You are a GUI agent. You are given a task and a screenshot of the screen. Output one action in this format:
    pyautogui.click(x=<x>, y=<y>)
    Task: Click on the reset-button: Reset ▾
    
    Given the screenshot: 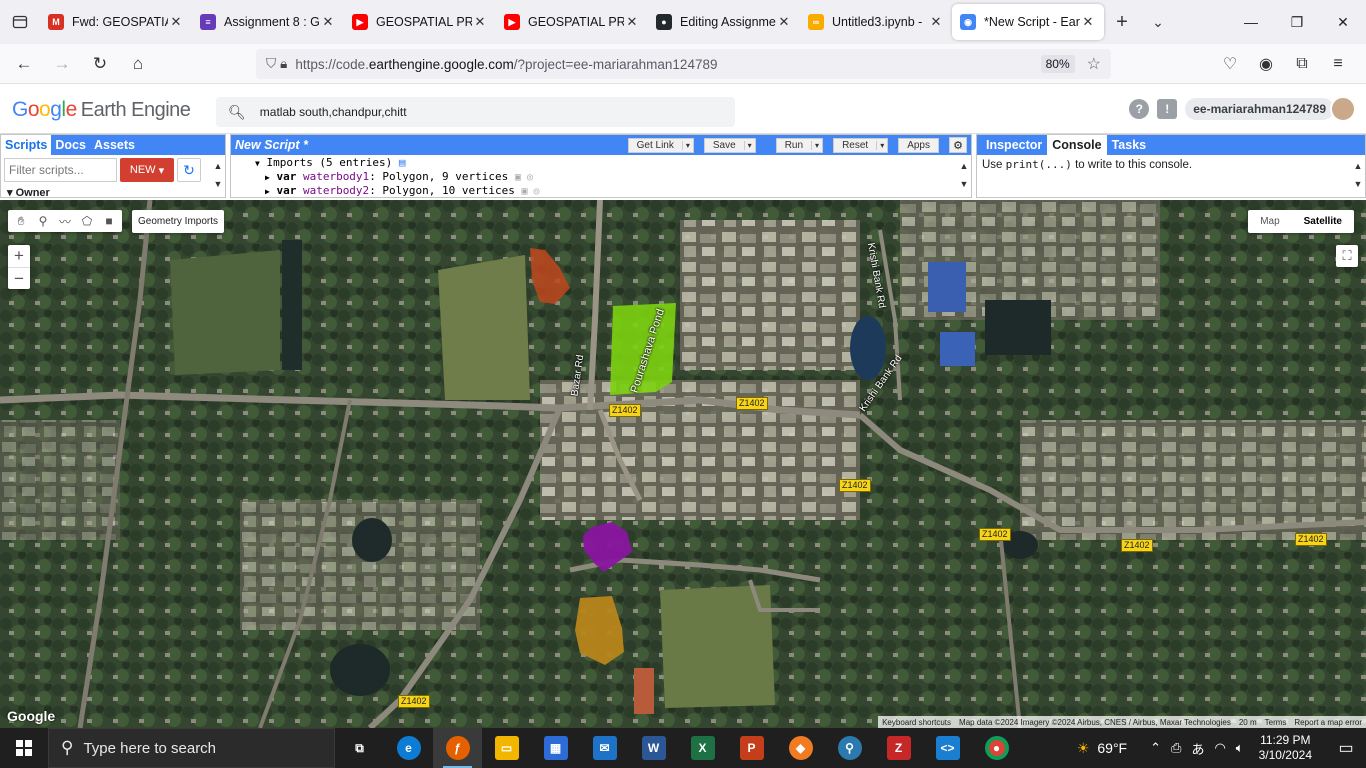 What is the action you would take?
    pyautogui.click(x=861, y=145)
    